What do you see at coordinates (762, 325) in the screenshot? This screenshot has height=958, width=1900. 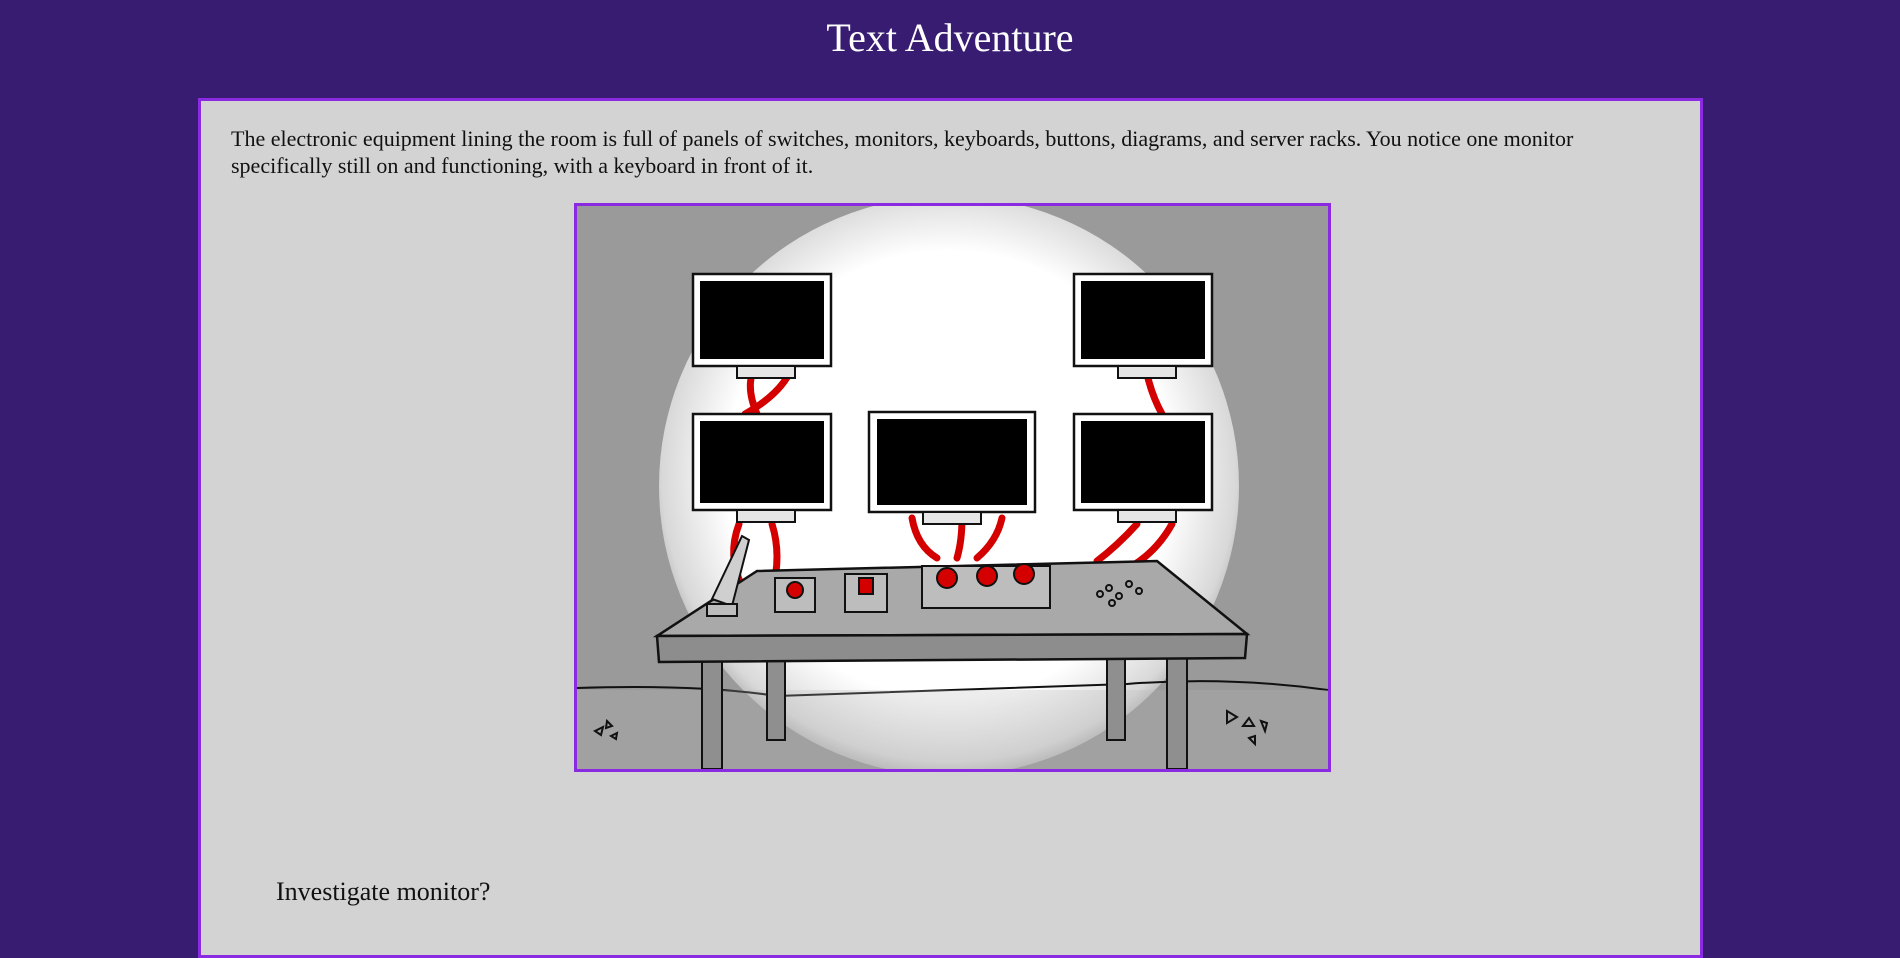 I see `monitor-top-left` at bounding box center [762, 325].